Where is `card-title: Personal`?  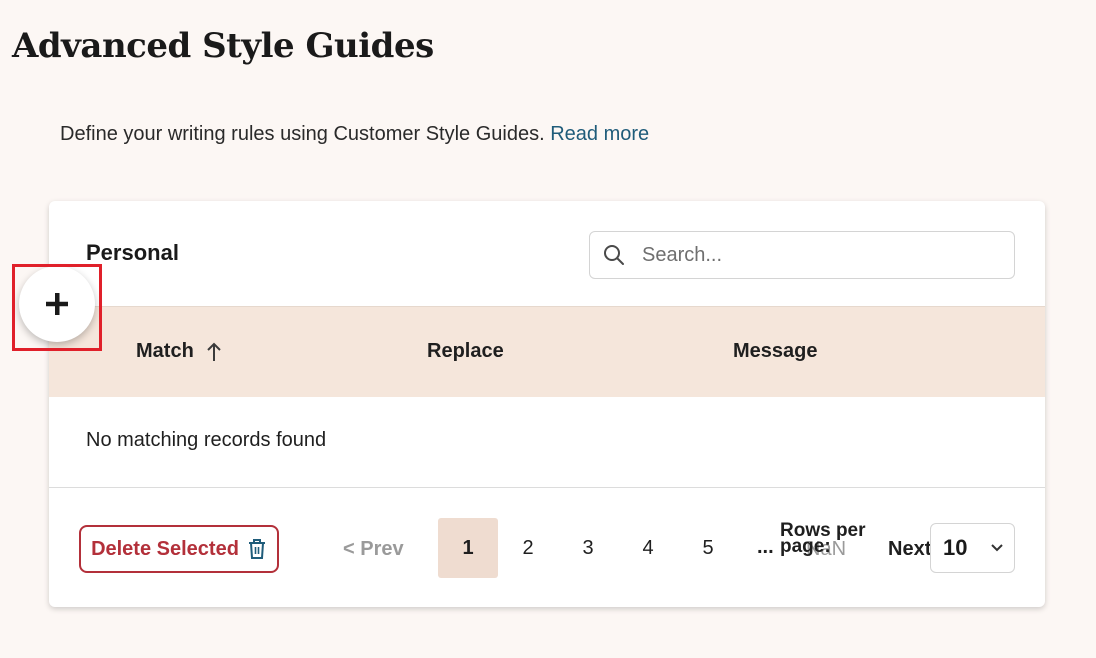
card-title: Personal is located at coordinates (132, 252).